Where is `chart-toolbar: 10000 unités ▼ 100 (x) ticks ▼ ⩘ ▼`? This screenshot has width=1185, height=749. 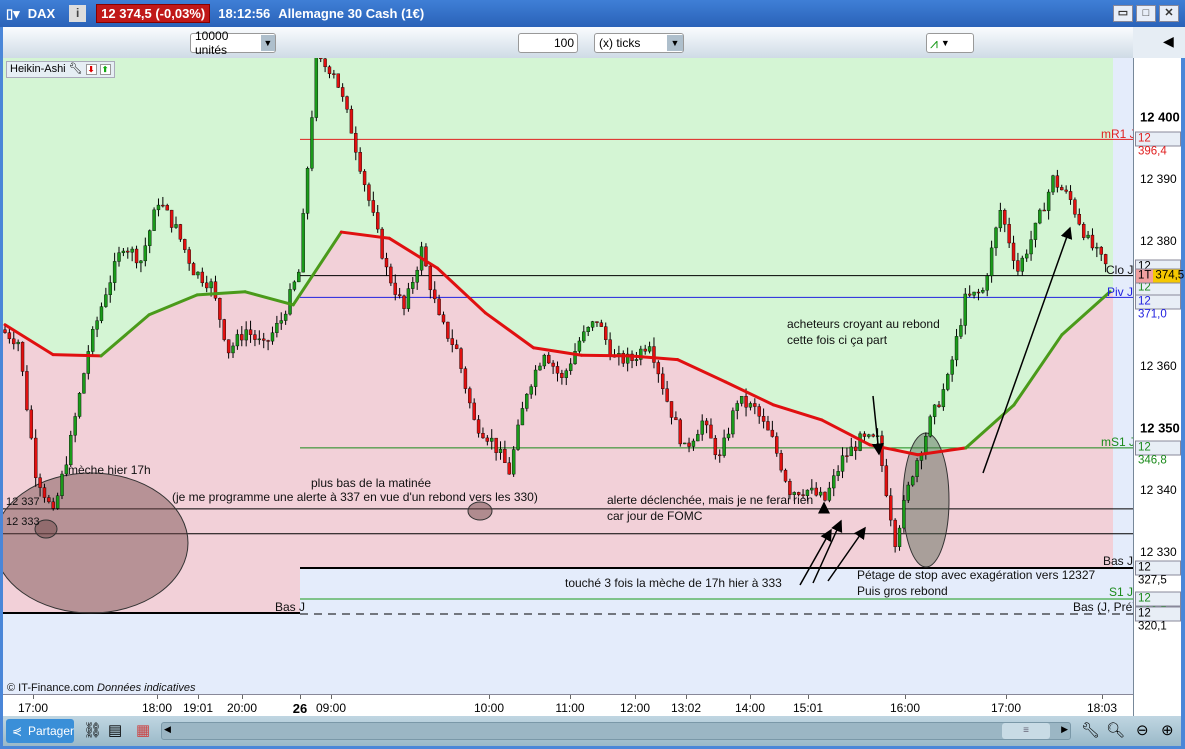 chart-toolbar: 10000 unités ▼ 100 (x) ticks ▼ ⩘ ▼ is located at coordinates (568, 42).